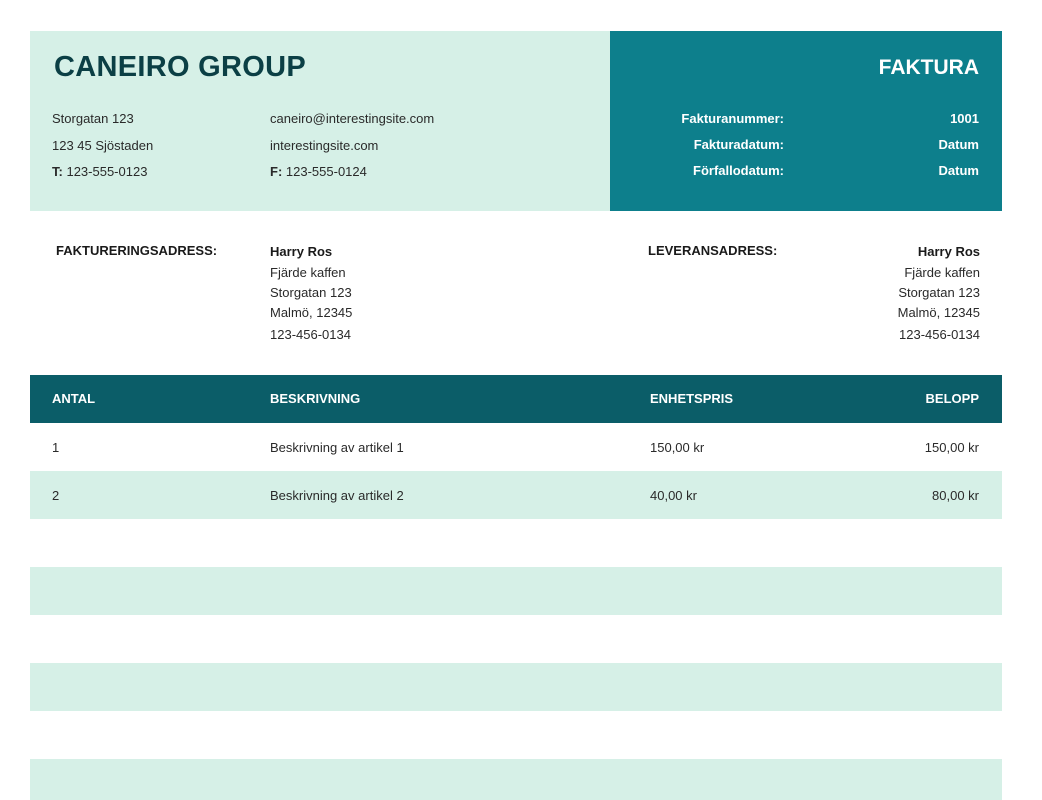 This screenshot has height=800, width=1042. What do you see at coordinates (948, 251) in the screenshot?
I see `shipping-name: Harry Ros` at bounding box center [948, 251].